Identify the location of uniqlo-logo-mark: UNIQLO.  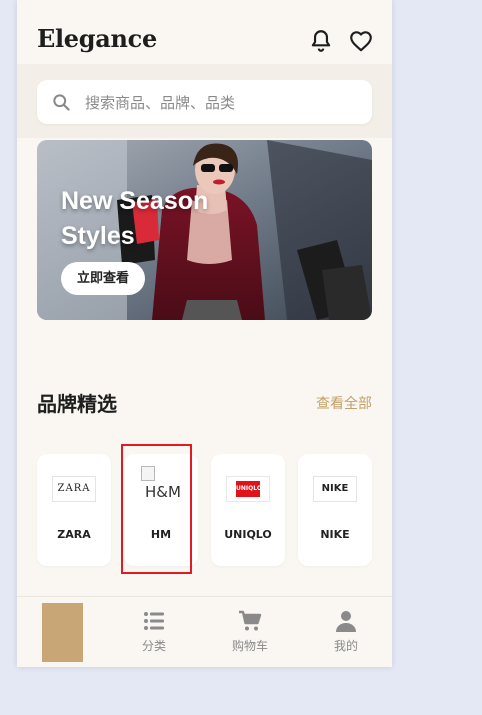
(249, 489).